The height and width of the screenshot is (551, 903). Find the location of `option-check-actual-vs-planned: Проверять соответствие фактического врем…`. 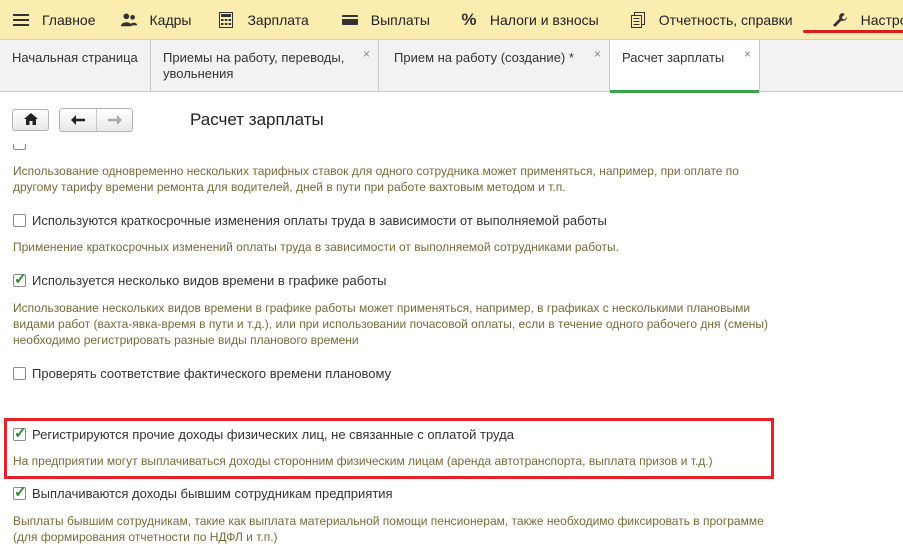

option-check-actual-vs-planned: Проверять соответствие фактического врем… is located at coordinates (202, 373).